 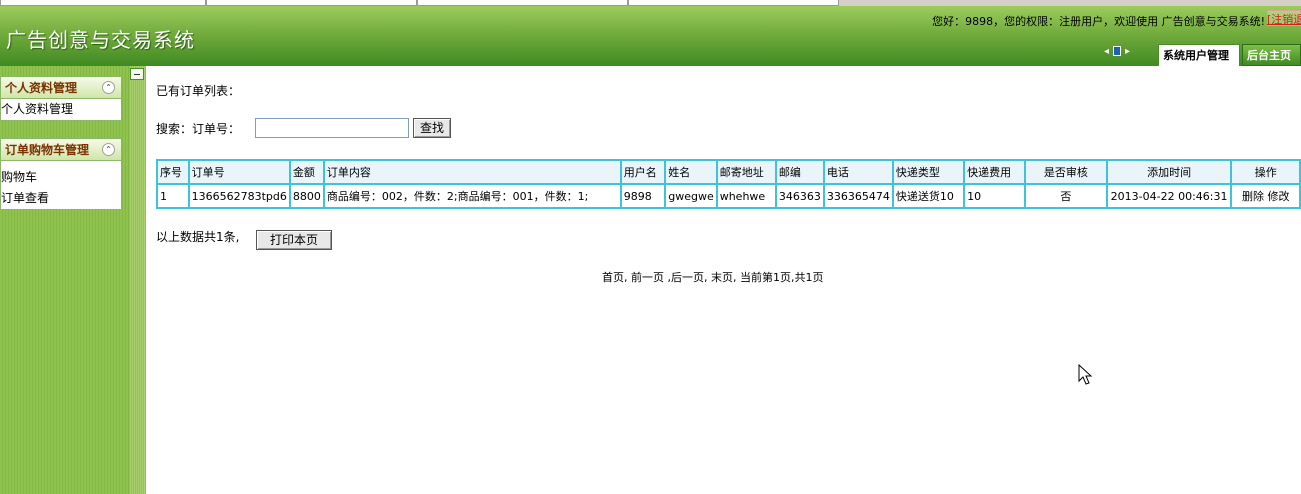 I want to click on panel-header-profile: 个人资料管理 ⌃, so click(x=61, y=88).